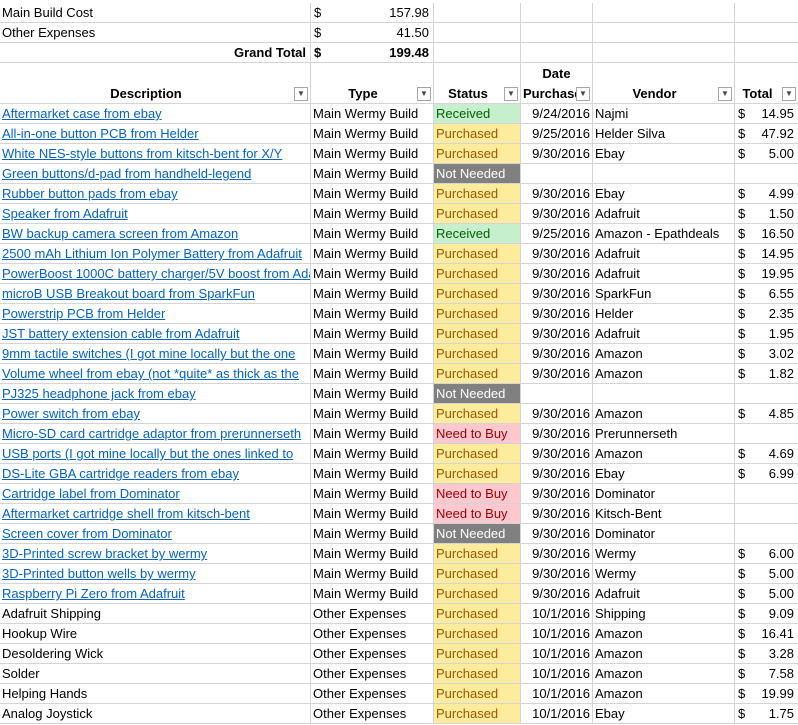 The height and width of the screenshot is (725, 798). What do you see at coordinates (766, 373) in the screenshot?
I see `total-cell: $1.82` at bounding box center [766, 373].